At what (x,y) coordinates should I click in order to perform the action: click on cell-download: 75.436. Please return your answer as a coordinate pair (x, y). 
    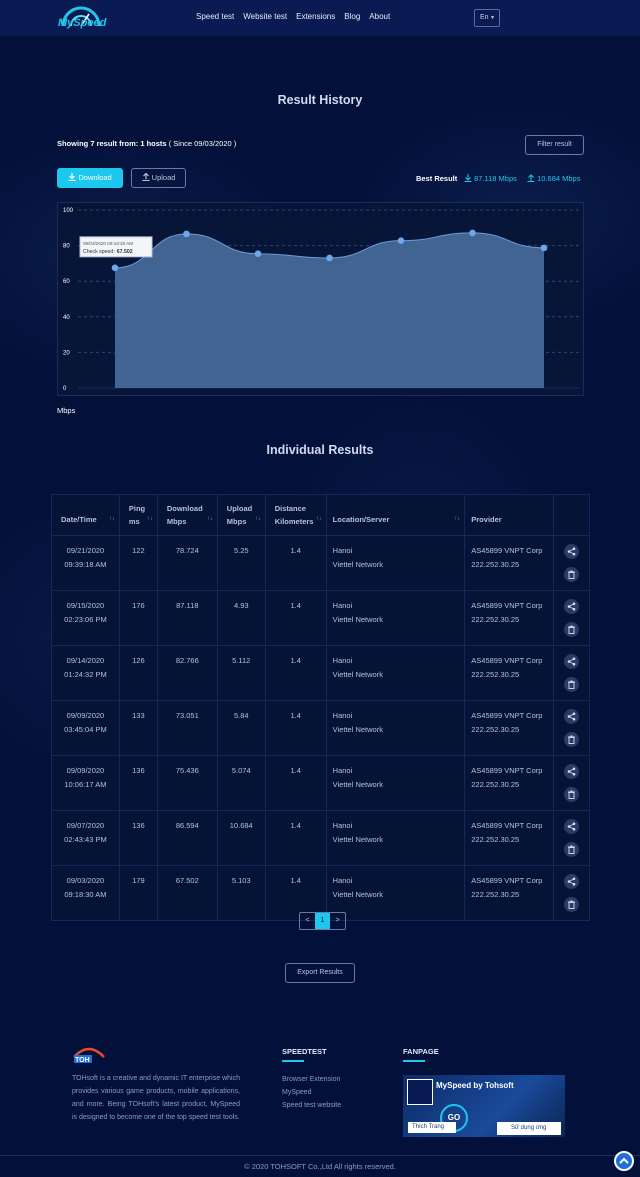
    Looking at the image, I should click on (187, 783).